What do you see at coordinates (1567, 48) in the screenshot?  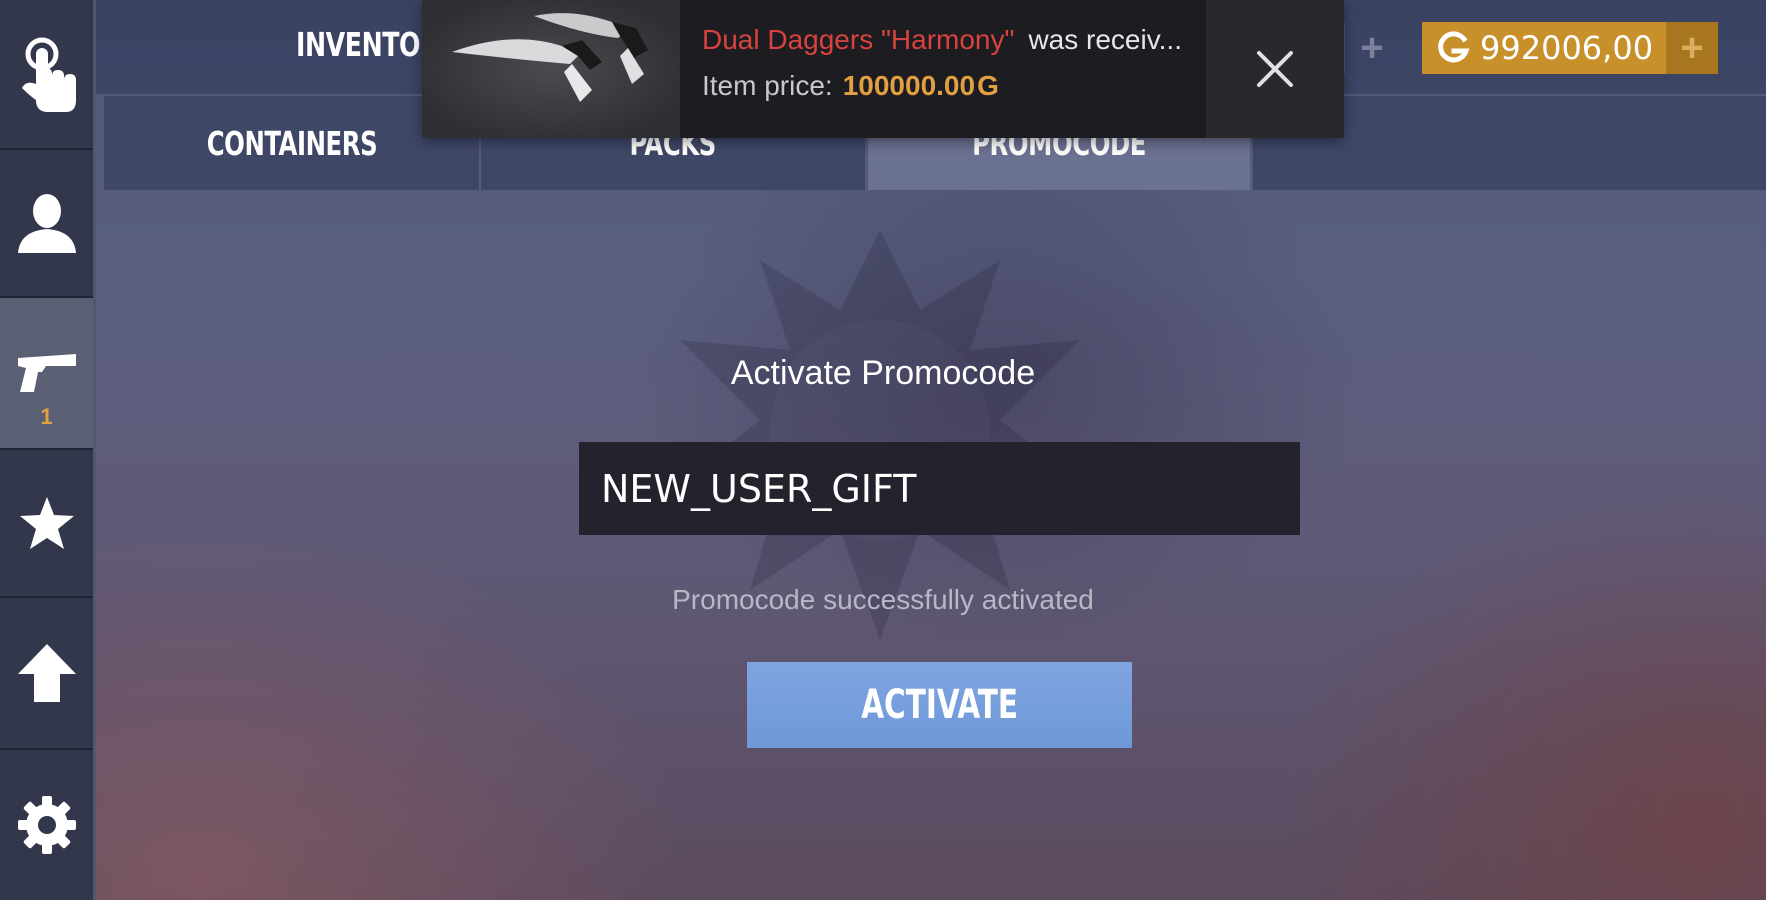 I see `currency-amount: 992006,00` at bounding box center [1567, 48].